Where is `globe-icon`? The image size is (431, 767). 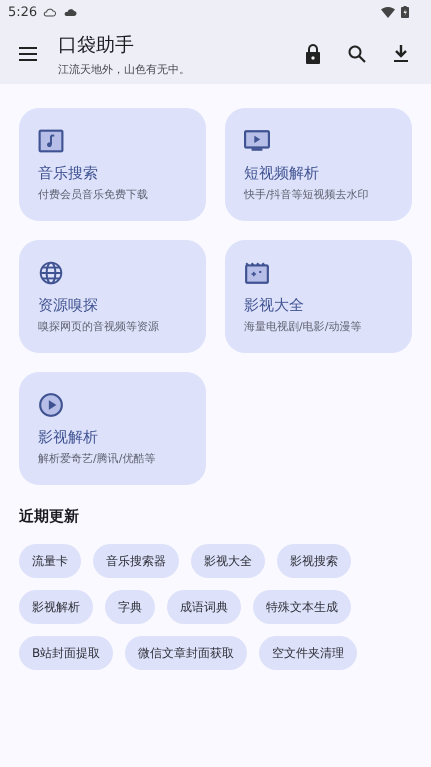 globe-icon is located at coordinates (51, 273).